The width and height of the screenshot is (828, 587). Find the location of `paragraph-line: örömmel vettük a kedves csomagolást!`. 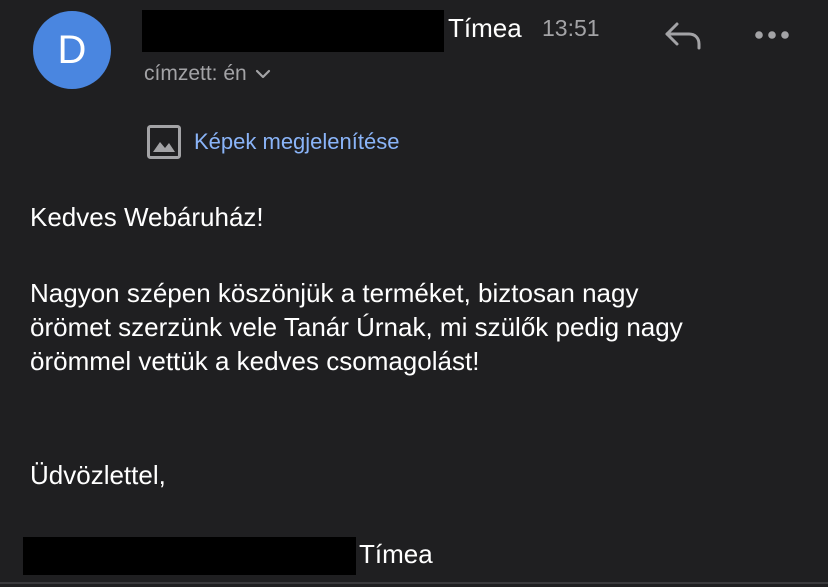

paragraph-line: örömmel vettük a kedves csomagolást! is located at coordinates (255, 361).